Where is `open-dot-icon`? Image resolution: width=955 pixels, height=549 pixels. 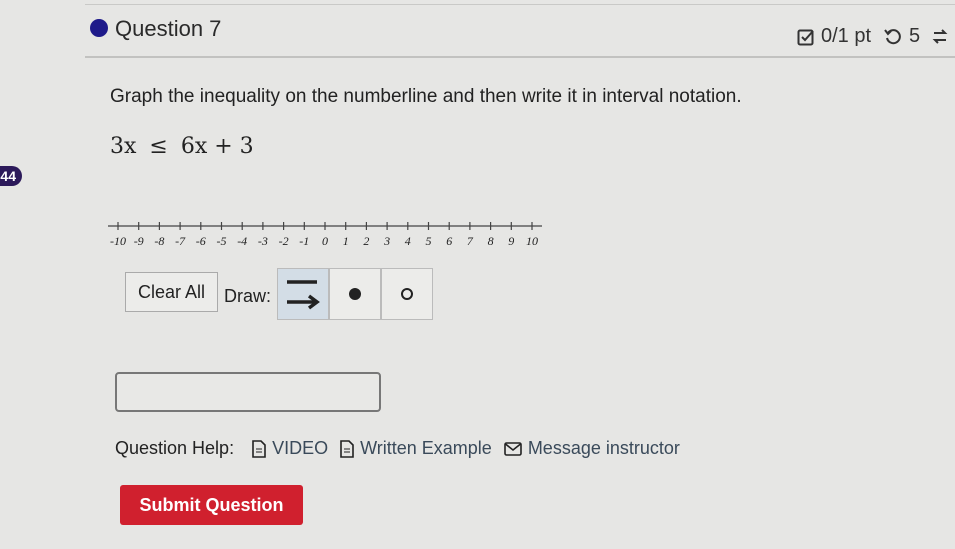 open-dot-icon is located at coordinates (407, 294).